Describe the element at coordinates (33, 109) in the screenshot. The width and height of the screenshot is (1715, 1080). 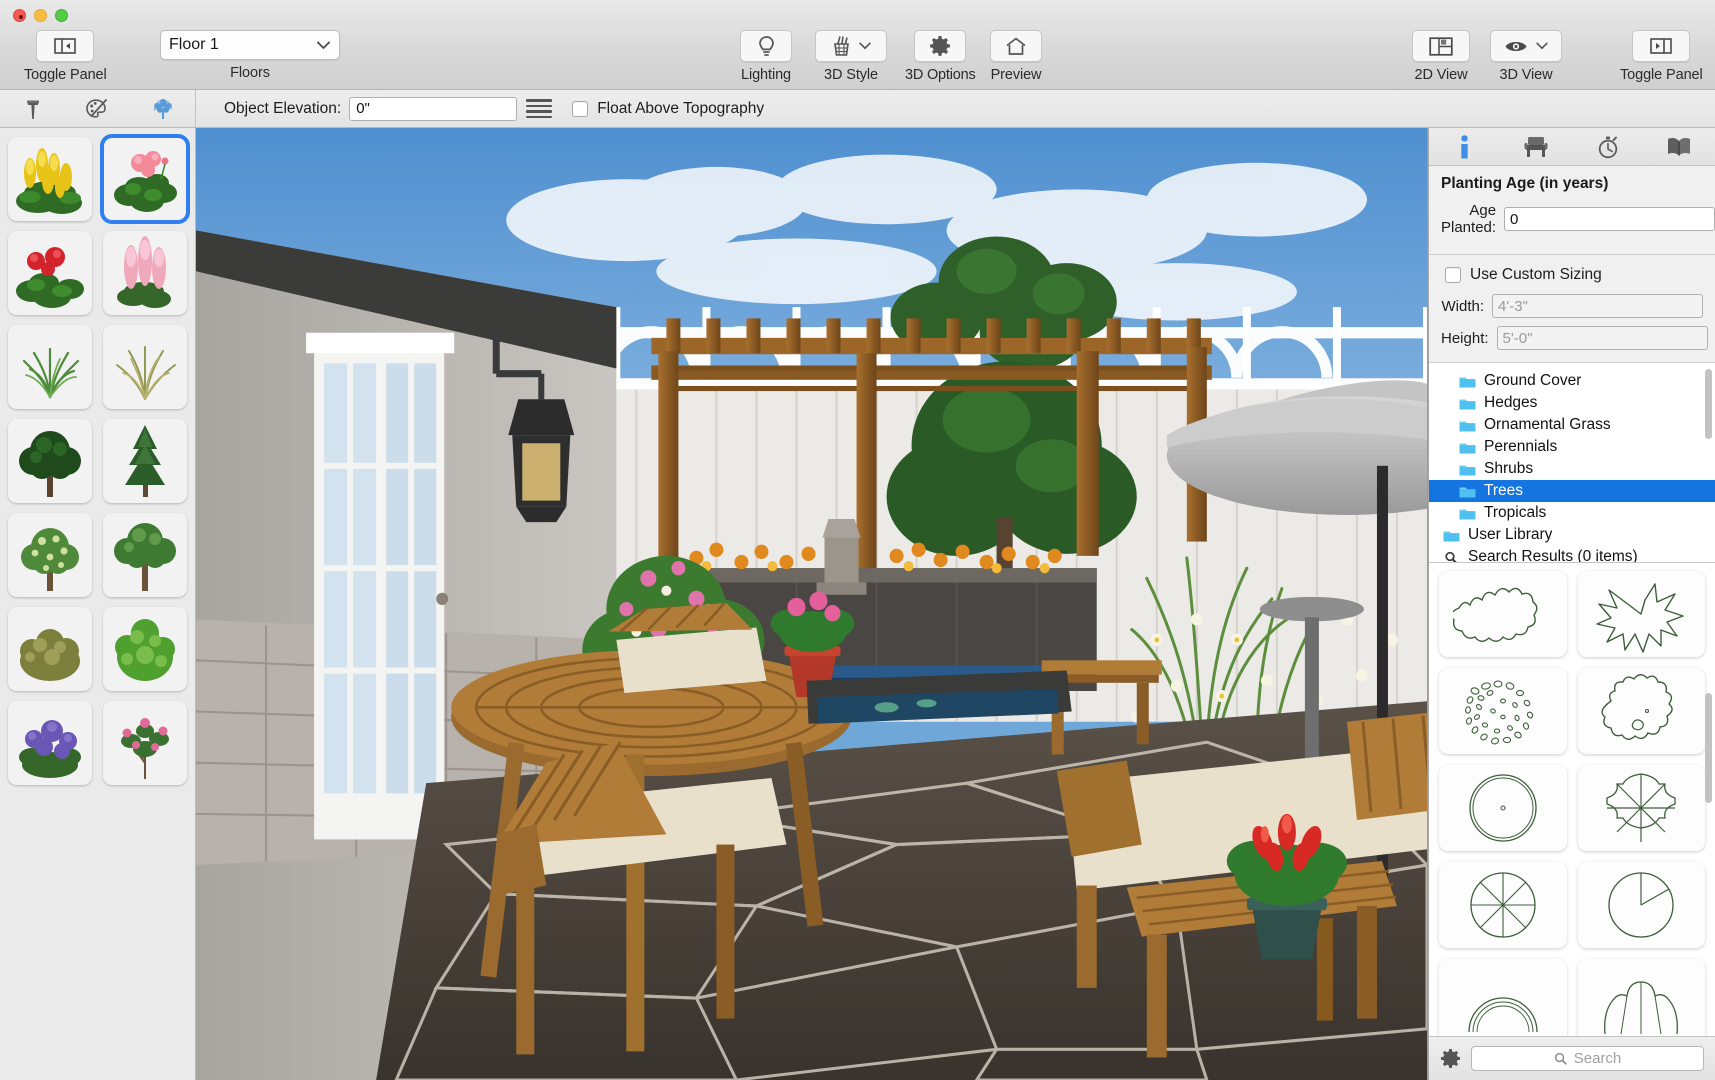
I see `build-mode-button` at that location.